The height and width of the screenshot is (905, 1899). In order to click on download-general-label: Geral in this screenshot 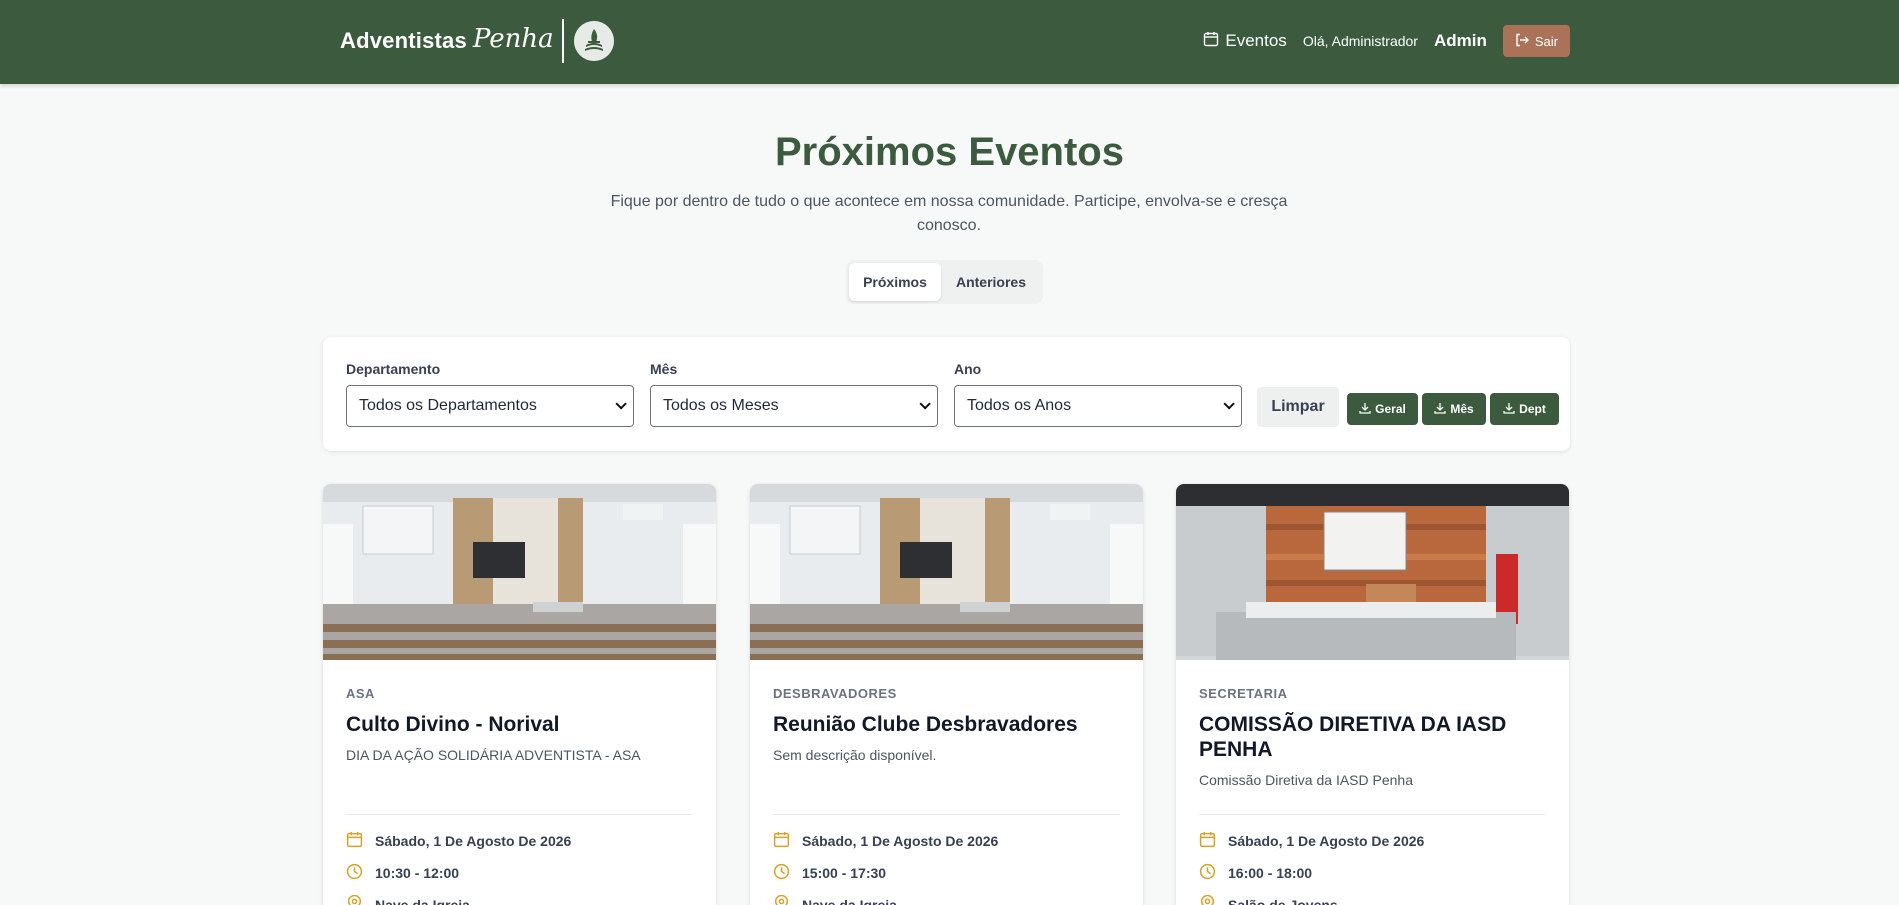, I will do `click(1390, 409)`.